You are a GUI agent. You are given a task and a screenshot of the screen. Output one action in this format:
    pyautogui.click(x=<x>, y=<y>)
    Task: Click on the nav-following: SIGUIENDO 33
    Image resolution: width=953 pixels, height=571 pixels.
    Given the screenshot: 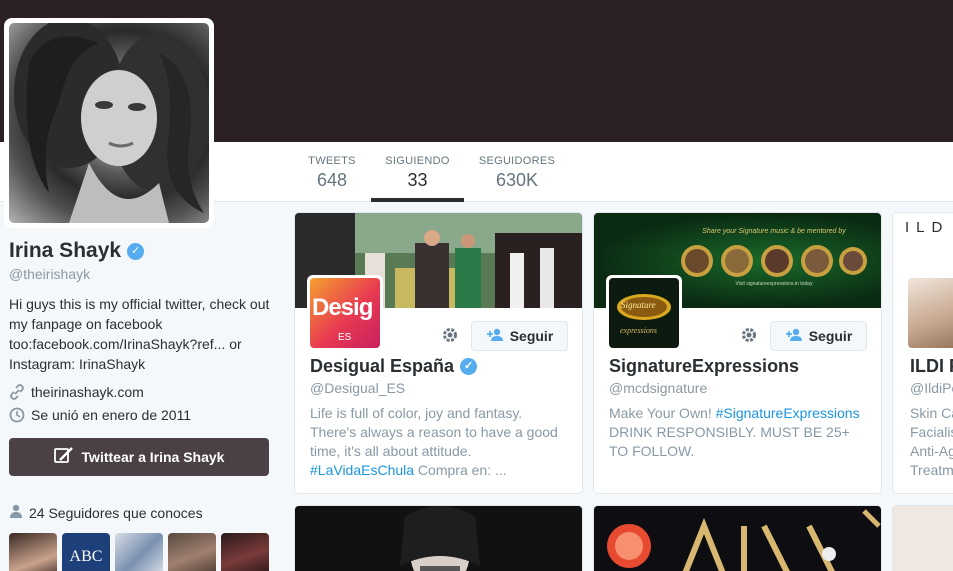 What is the action you would take?
    pyautogui.click(x=417, y=172)
    